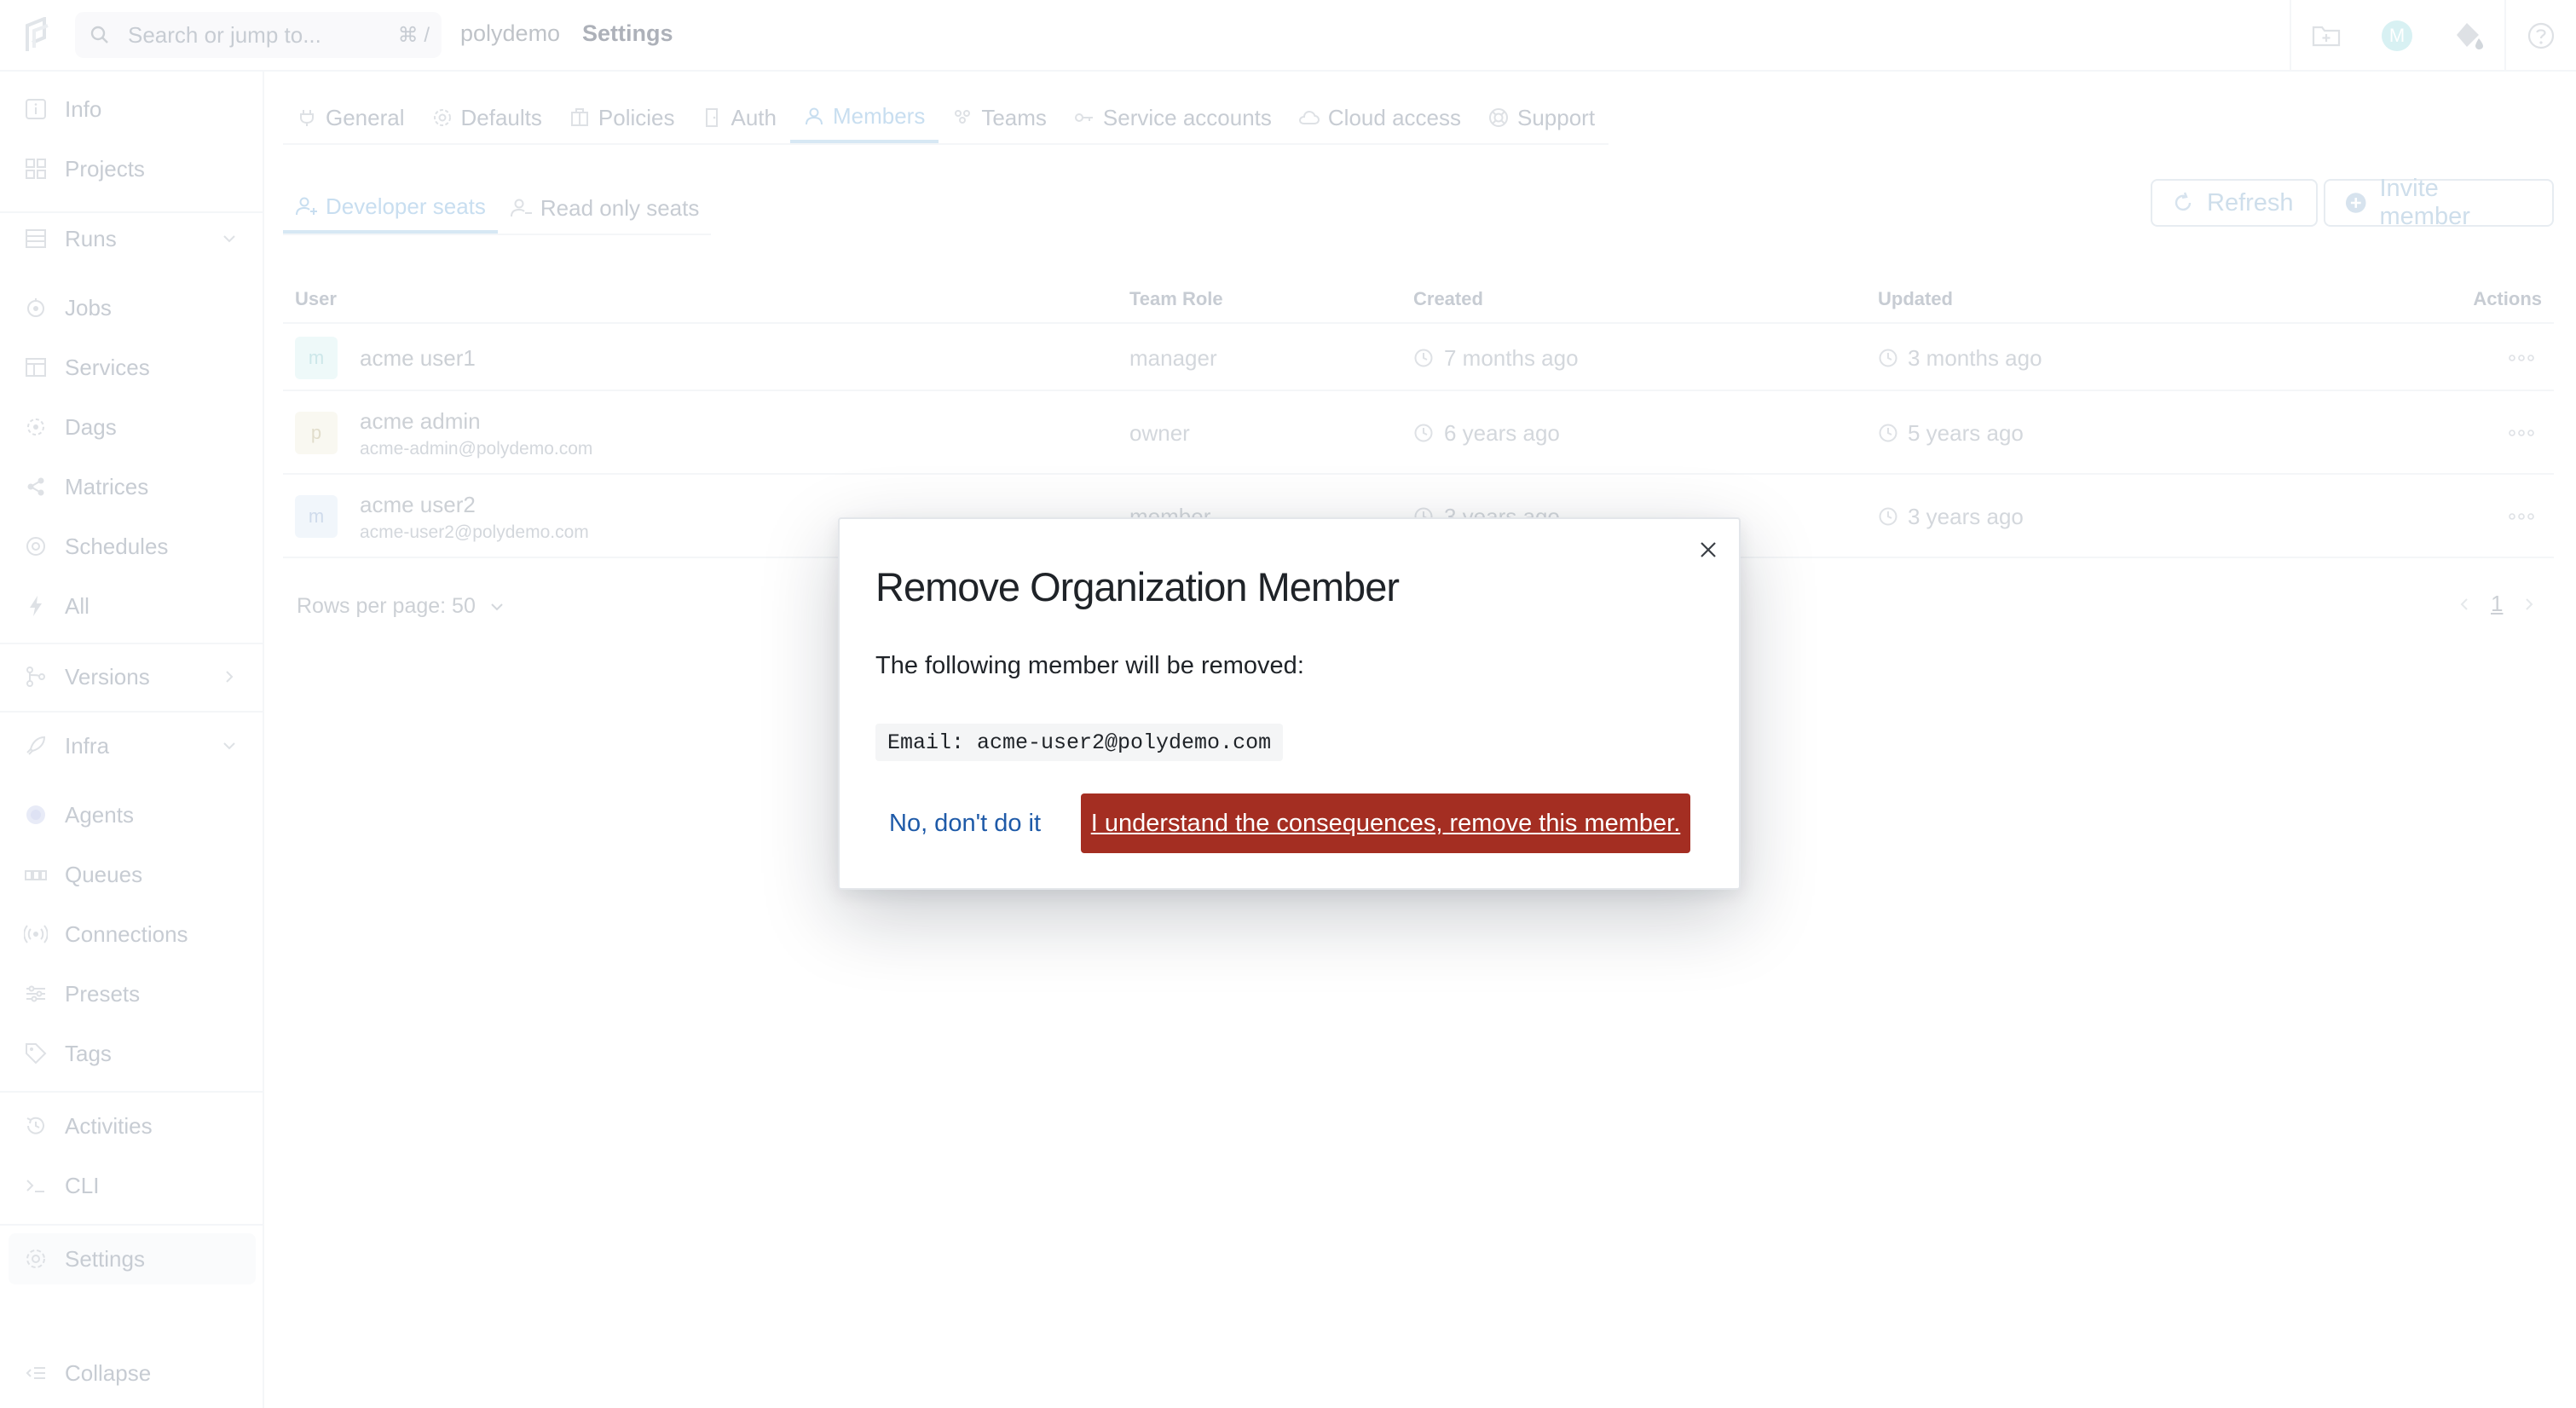  I want to click on cancel-button: No, don't do it, so click(964, 823).